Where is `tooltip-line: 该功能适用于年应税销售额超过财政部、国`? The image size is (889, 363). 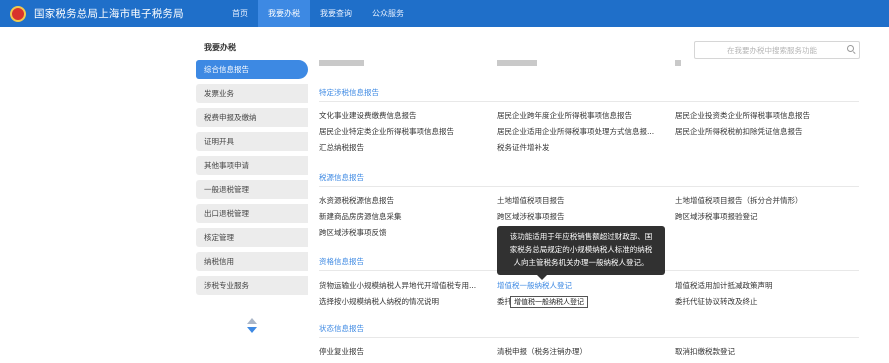 tooltip-line: 该功能适用于年应税销售额超过财政部、国 is located at coordinates (581, 236).